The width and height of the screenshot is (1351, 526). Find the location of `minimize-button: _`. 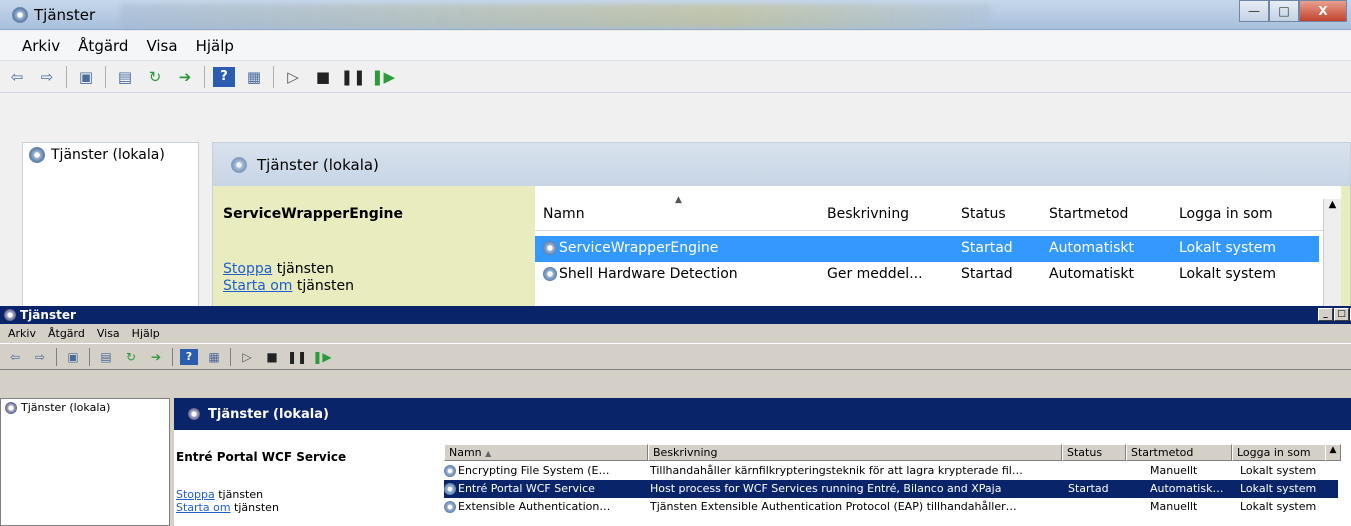

minimize-button: _ is located at coordinates (1325, 314).